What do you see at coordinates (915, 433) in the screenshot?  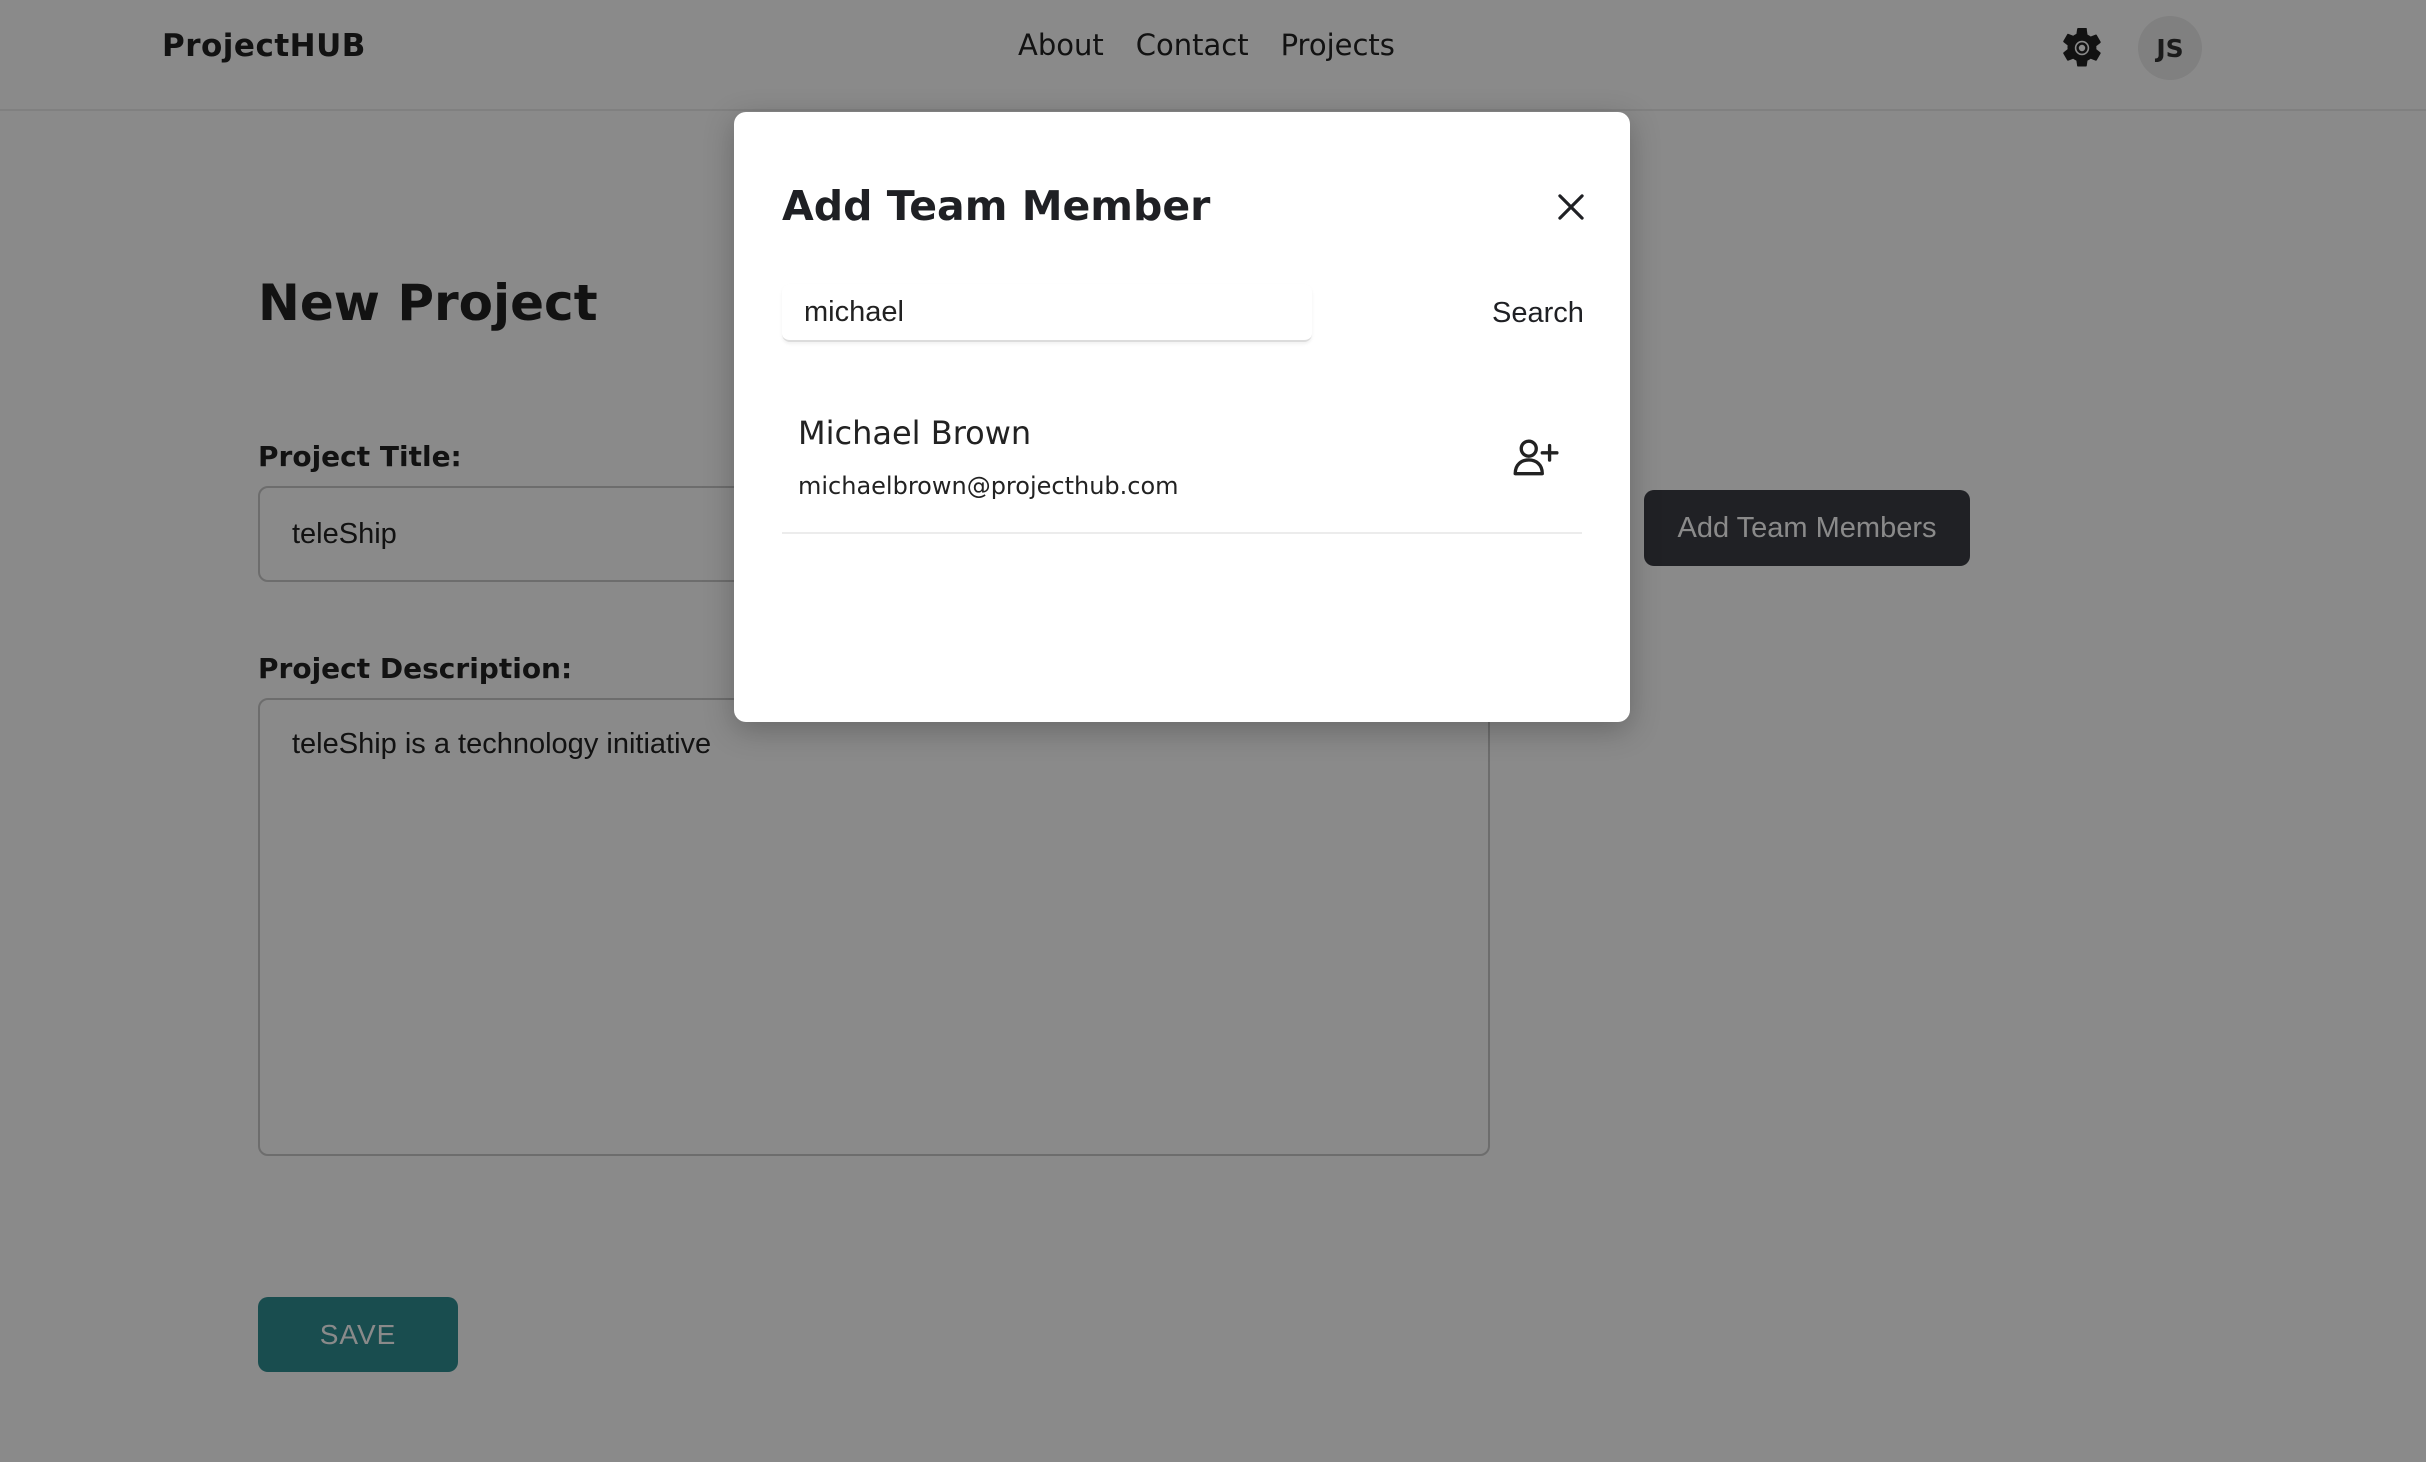 I see `result-name: Michael Brown` at bounding box center [915, 433].